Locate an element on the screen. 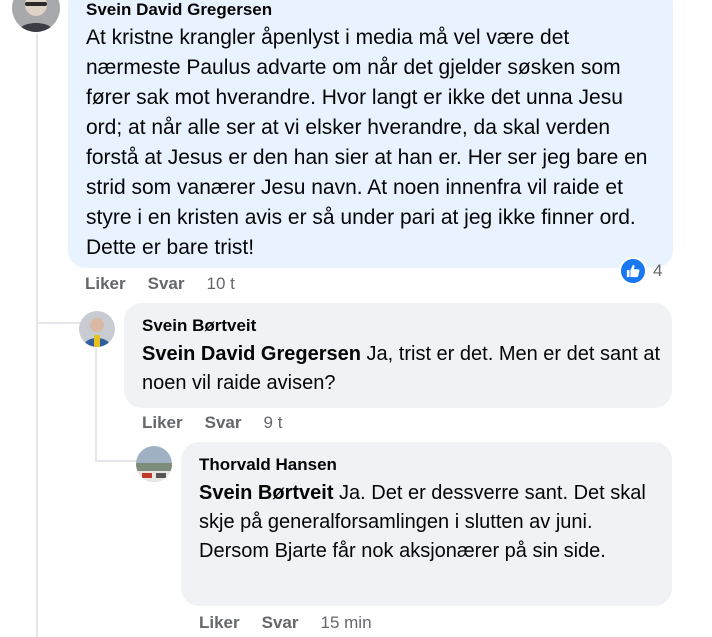 The width and height of the screenshot is (712, 637). comment-author: Thorvald Hansen is located at coordinates (426, 465).